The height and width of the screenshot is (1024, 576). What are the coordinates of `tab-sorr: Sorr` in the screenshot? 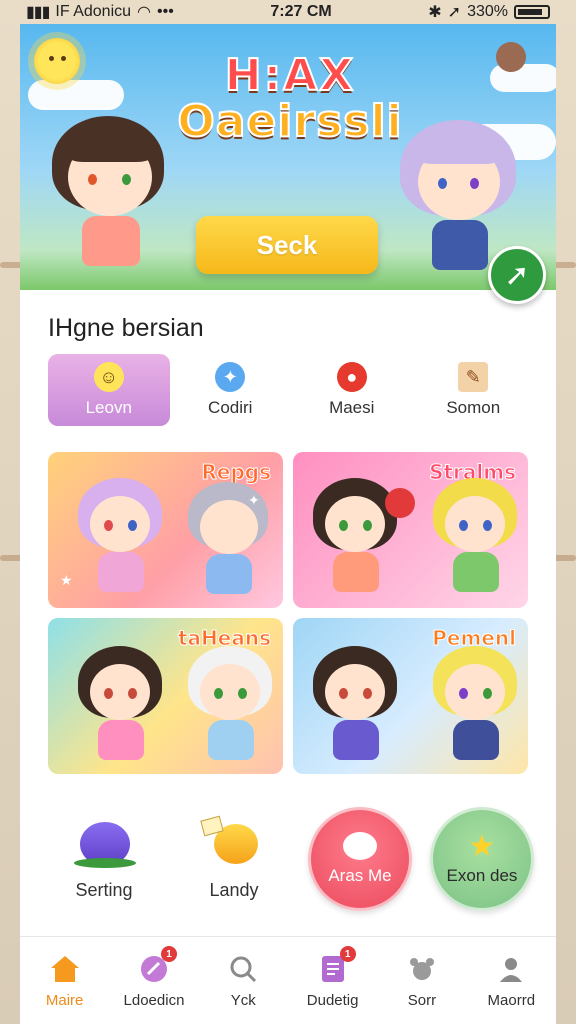 It's located at (422, 980).